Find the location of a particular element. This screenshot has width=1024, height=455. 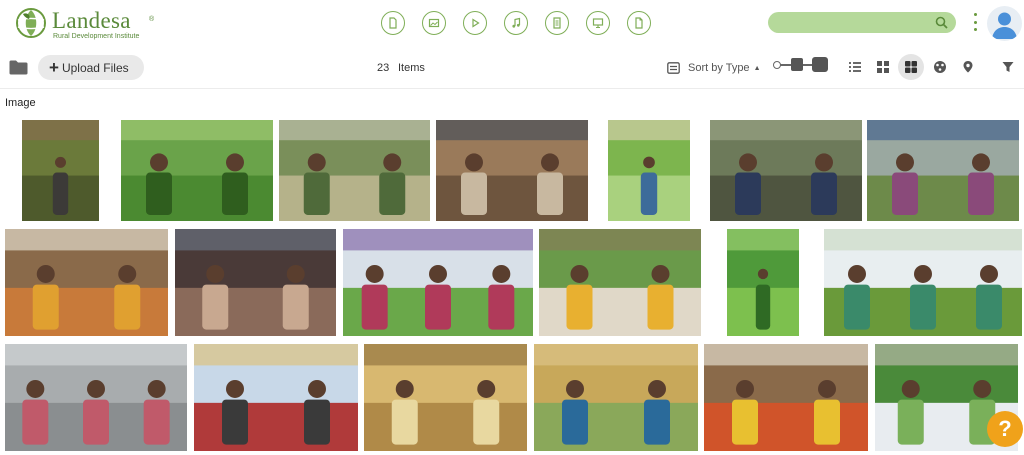

upload-files-button: + Upload Files is located at coordinates (91, 67).